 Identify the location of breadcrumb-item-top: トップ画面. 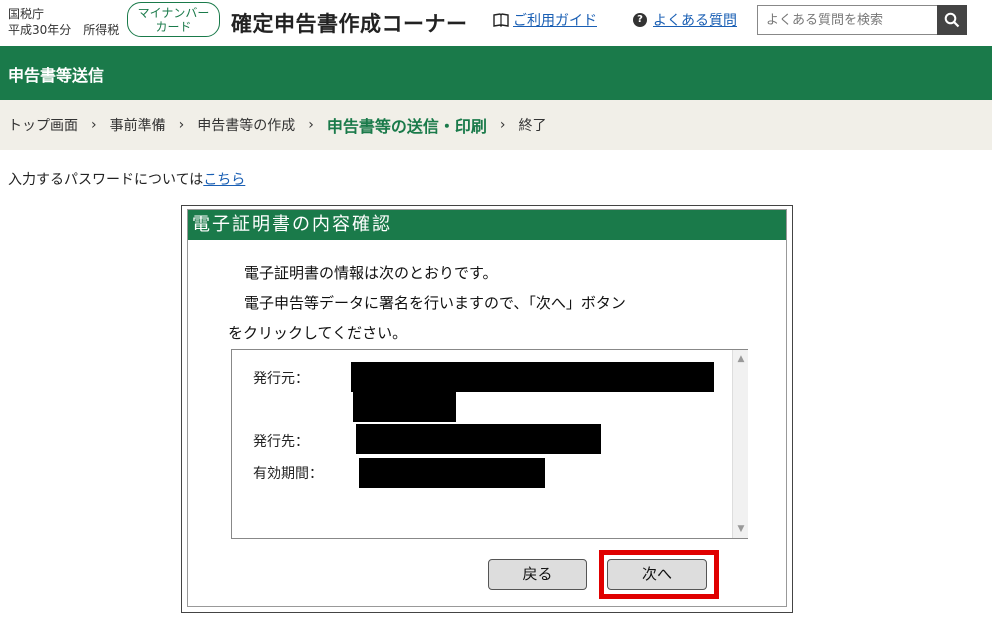
(43, 126).